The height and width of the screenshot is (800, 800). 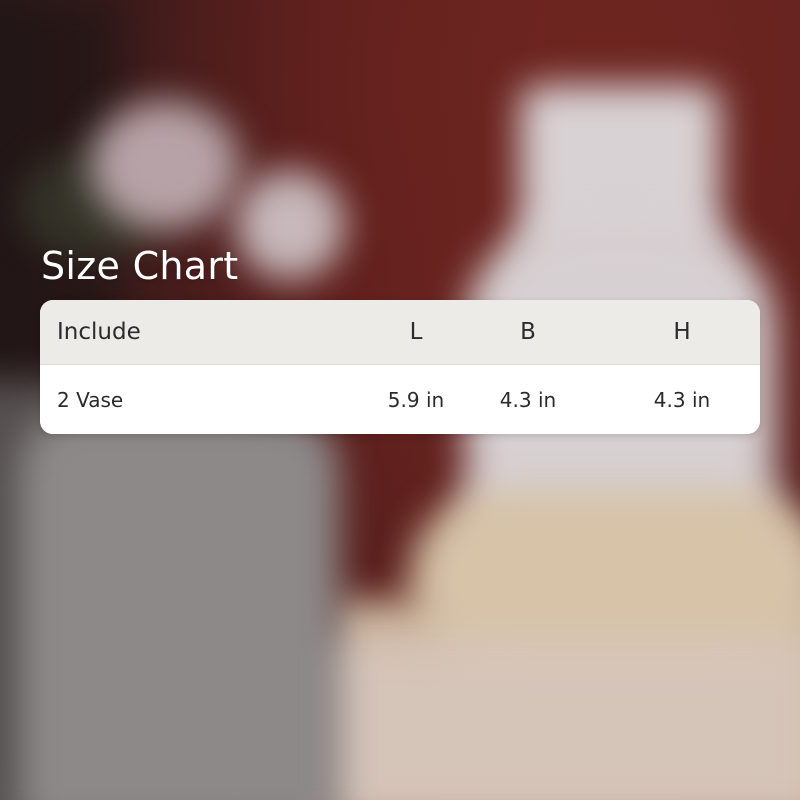 What do you see at coordinates (99, 332) in the screenshot?
I see `header-include: Include` at bounding box center [99, 332].